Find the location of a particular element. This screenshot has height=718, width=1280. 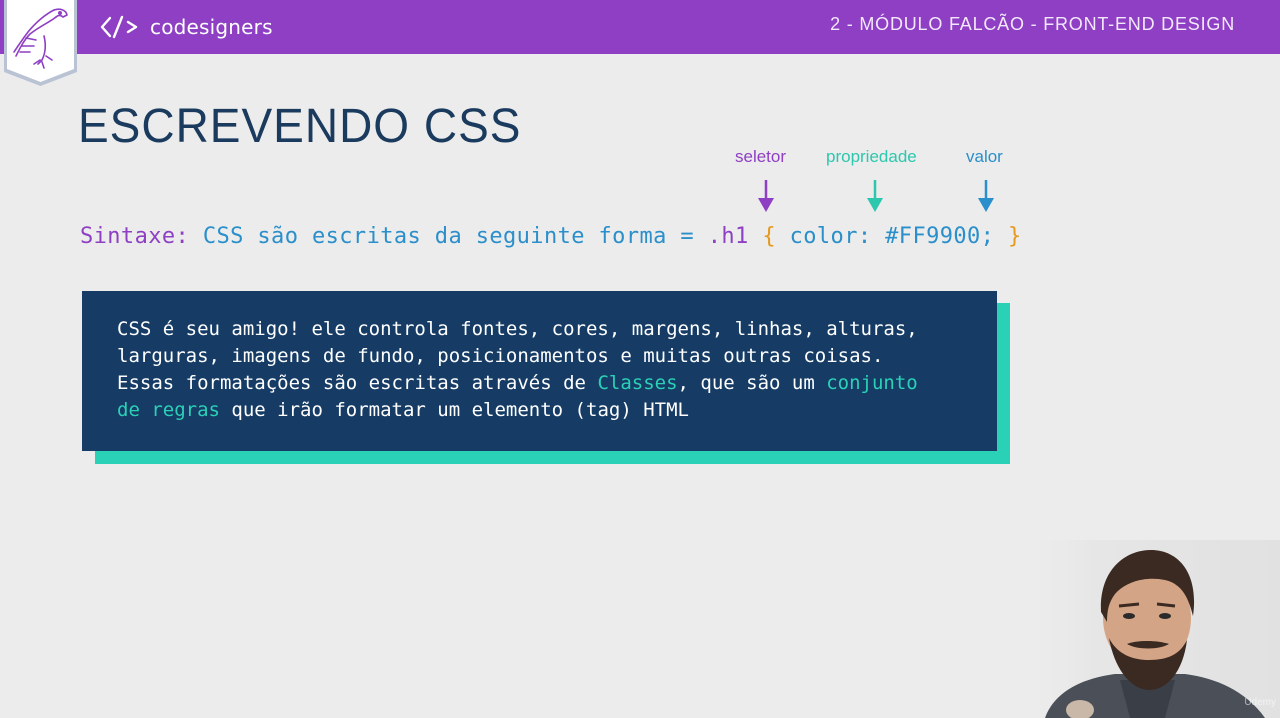

syntax-sentence: CSS são escritas da seguinte forma = is located at coordinates (448, 236).